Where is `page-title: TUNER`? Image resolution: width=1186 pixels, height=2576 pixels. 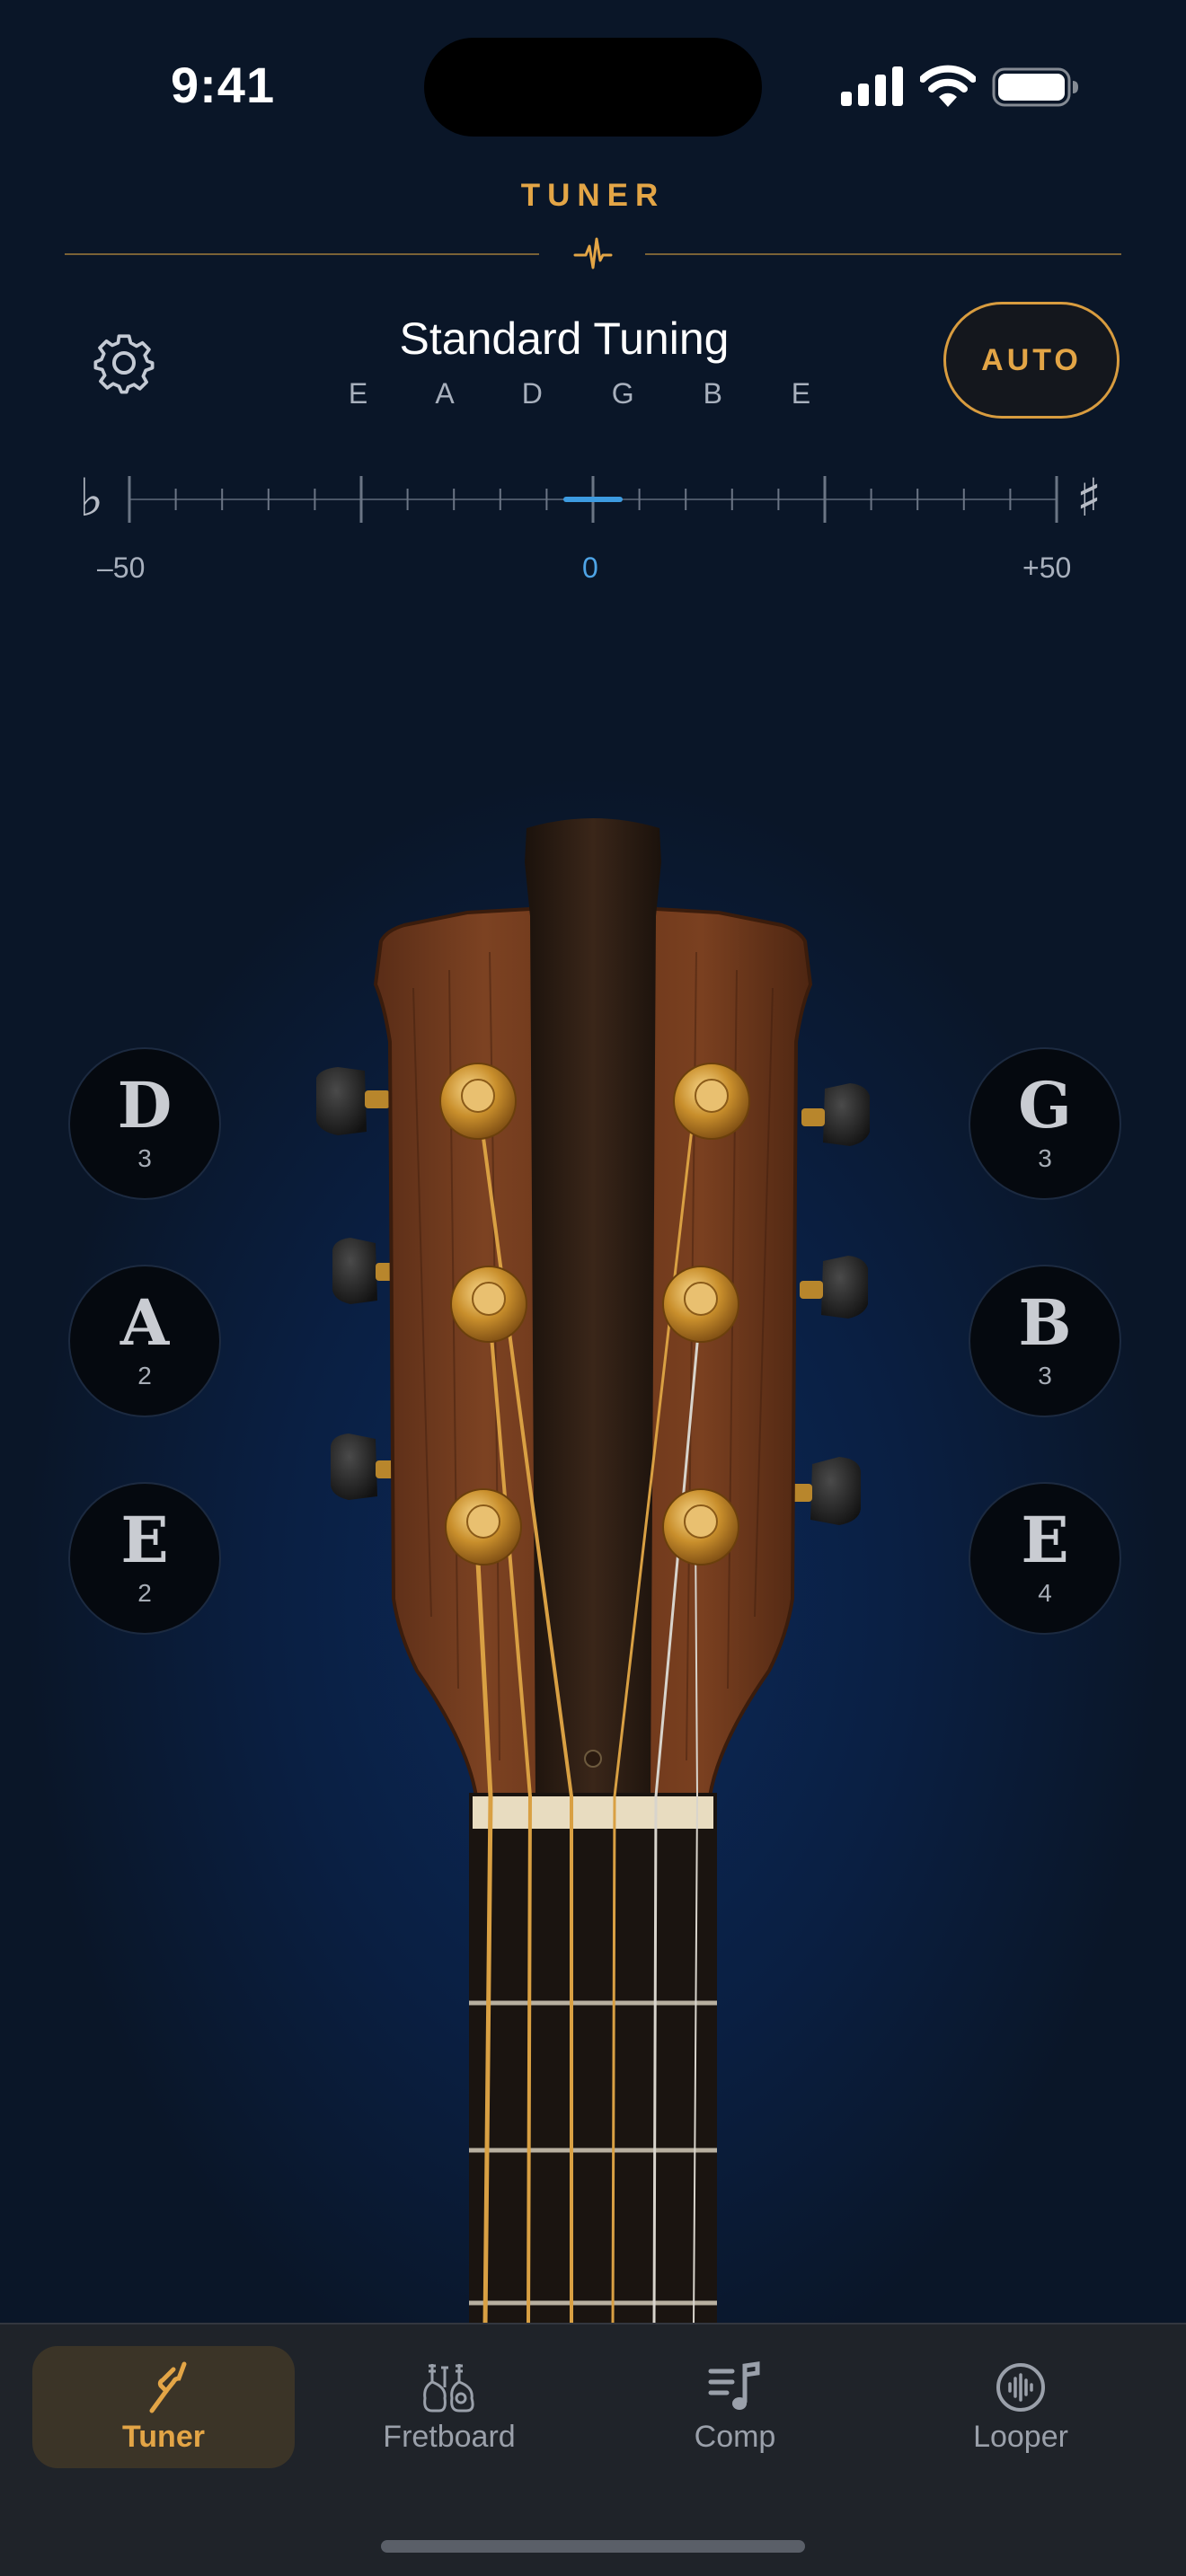 page-title: TUNER is located at coordinates (593, 195).